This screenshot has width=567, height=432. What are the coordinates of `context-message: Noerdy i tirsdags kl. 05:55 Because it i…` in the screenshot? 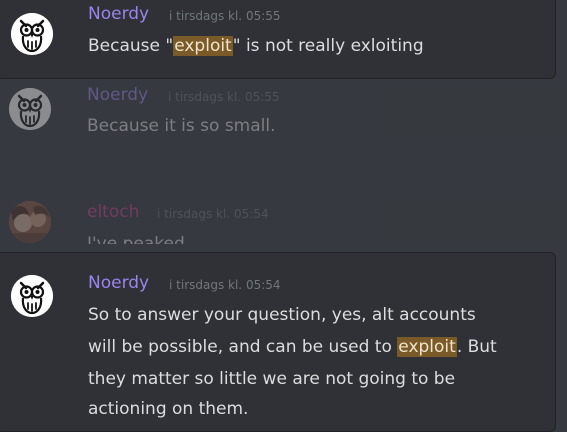 It's located at (283, 111).